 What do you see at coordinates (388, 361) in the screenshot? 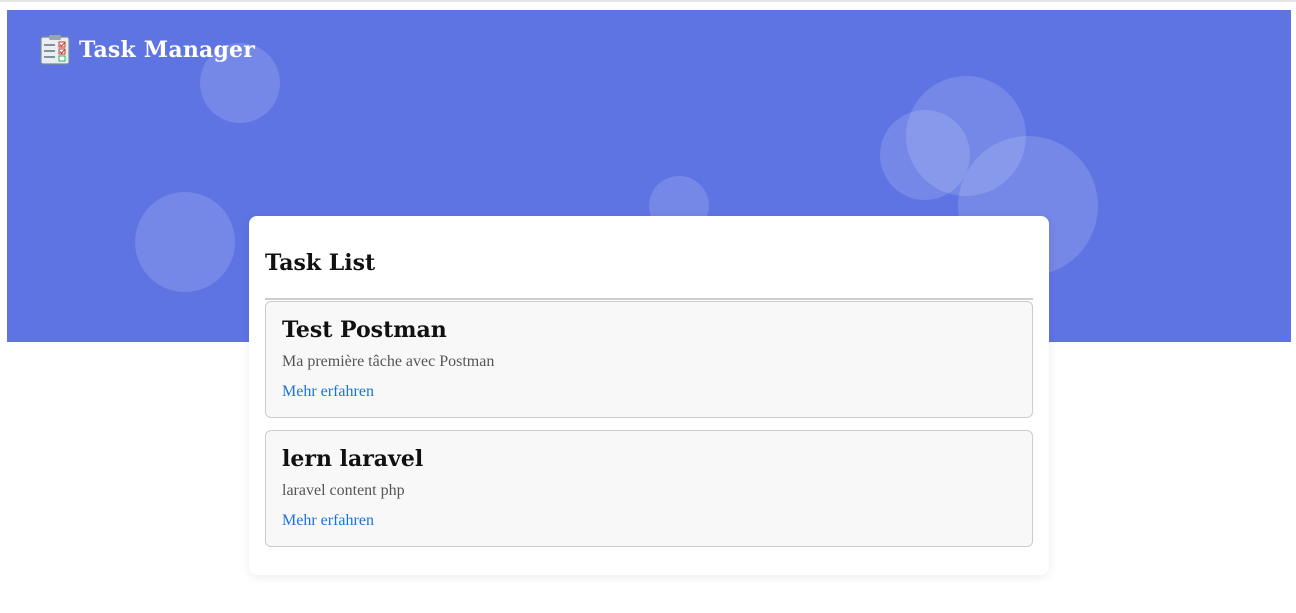
I see `task-description: Ma première tâche avec Postman` at bounding box center [388, 361].